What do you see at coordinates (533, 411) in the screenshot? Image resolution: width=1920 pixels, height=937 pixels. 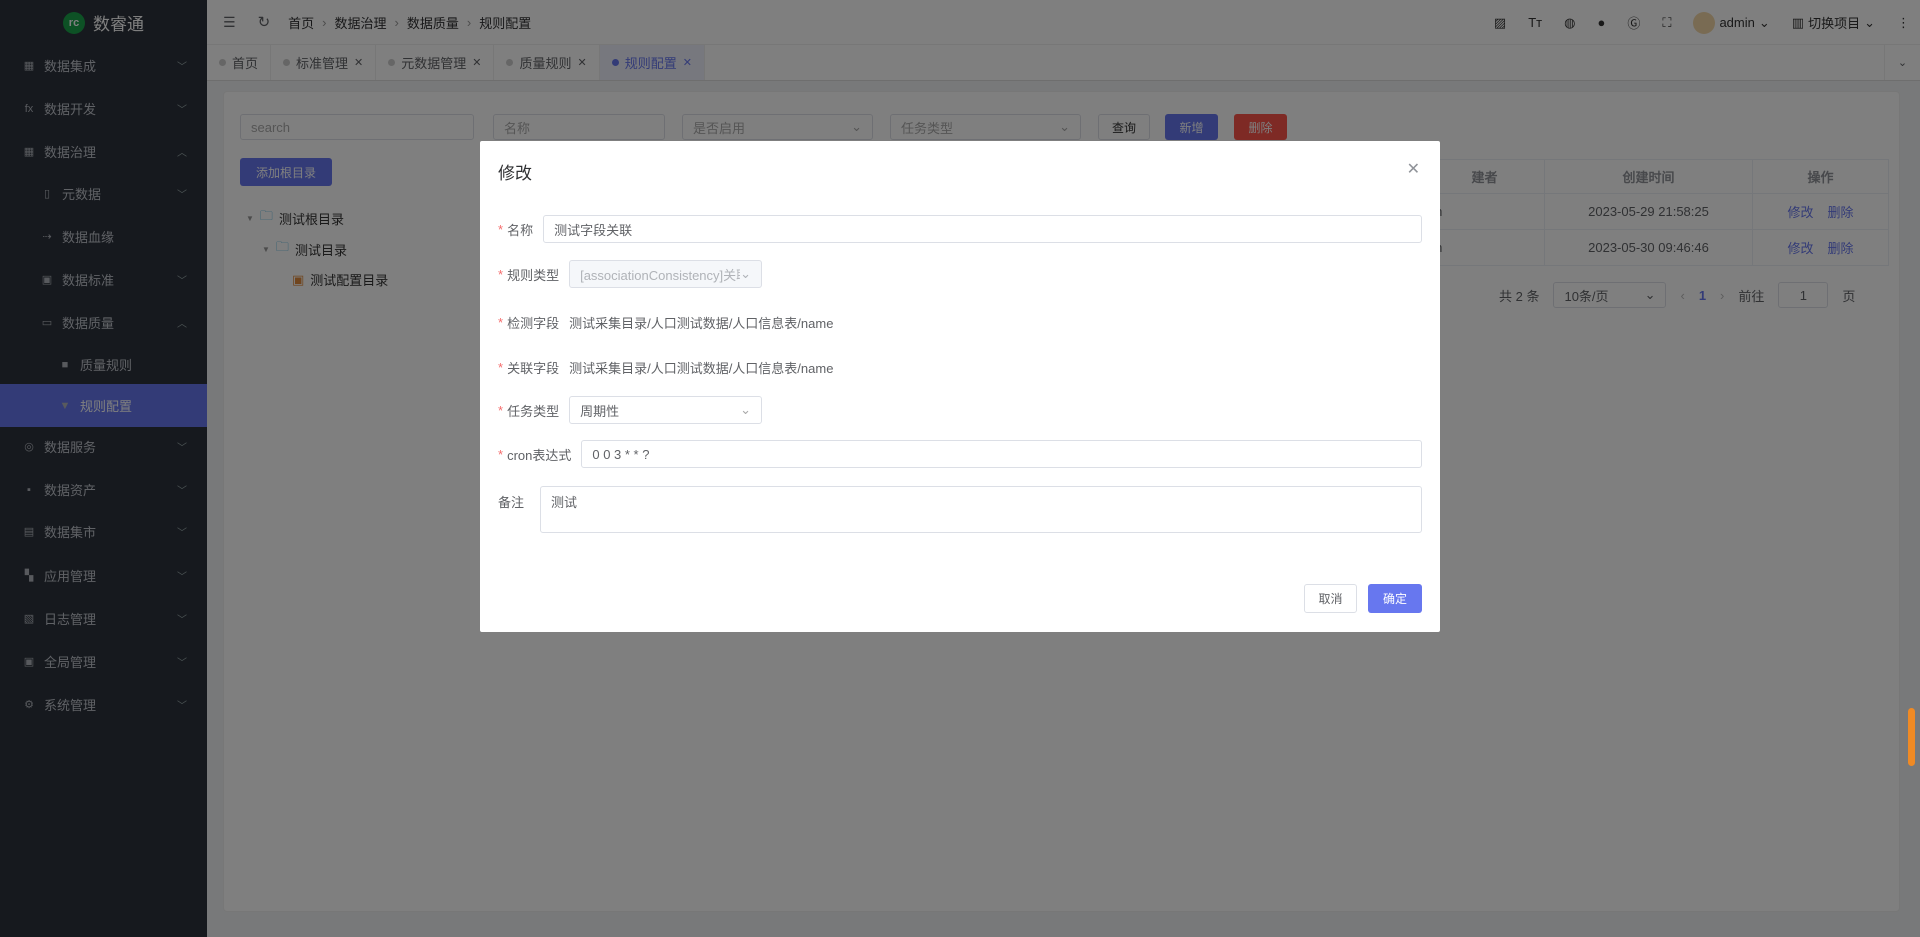 I see `field-label: 任务类型` at bounding box center [533, 411].